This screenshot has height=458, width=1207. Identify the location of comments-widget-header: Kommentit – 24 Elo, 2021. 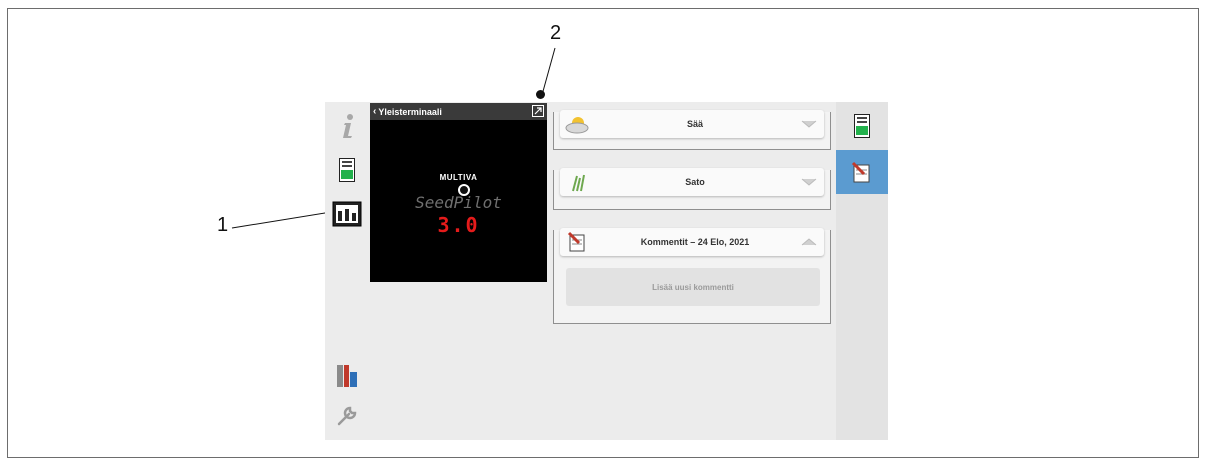
(692, 242).